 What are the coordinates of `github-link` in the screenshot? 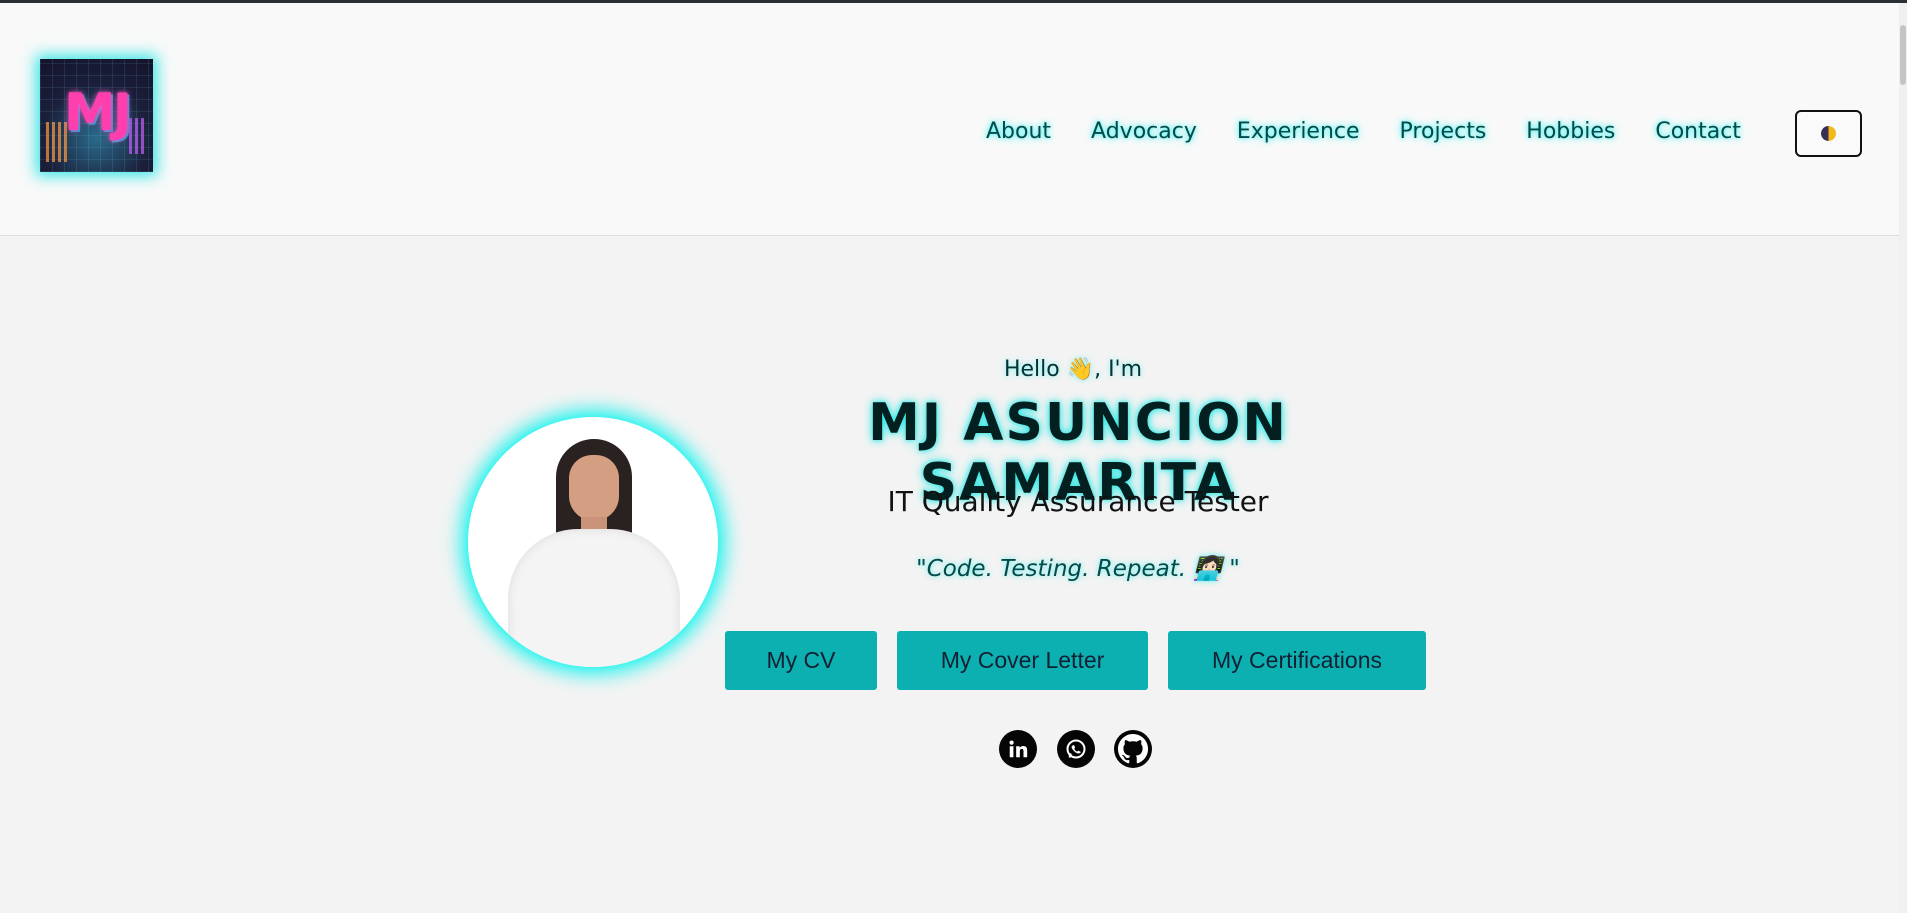 It's located at (1133, 749).